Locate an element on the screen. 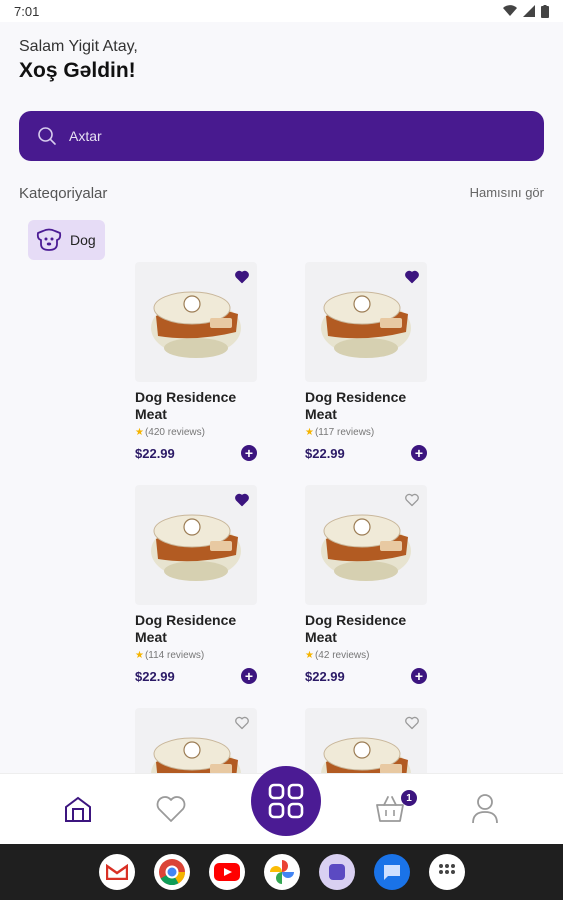 Image resolution: width=563 pixels, height=900 pixels. product-reviews: (42 reviews) is located at coordinates (342, 655).